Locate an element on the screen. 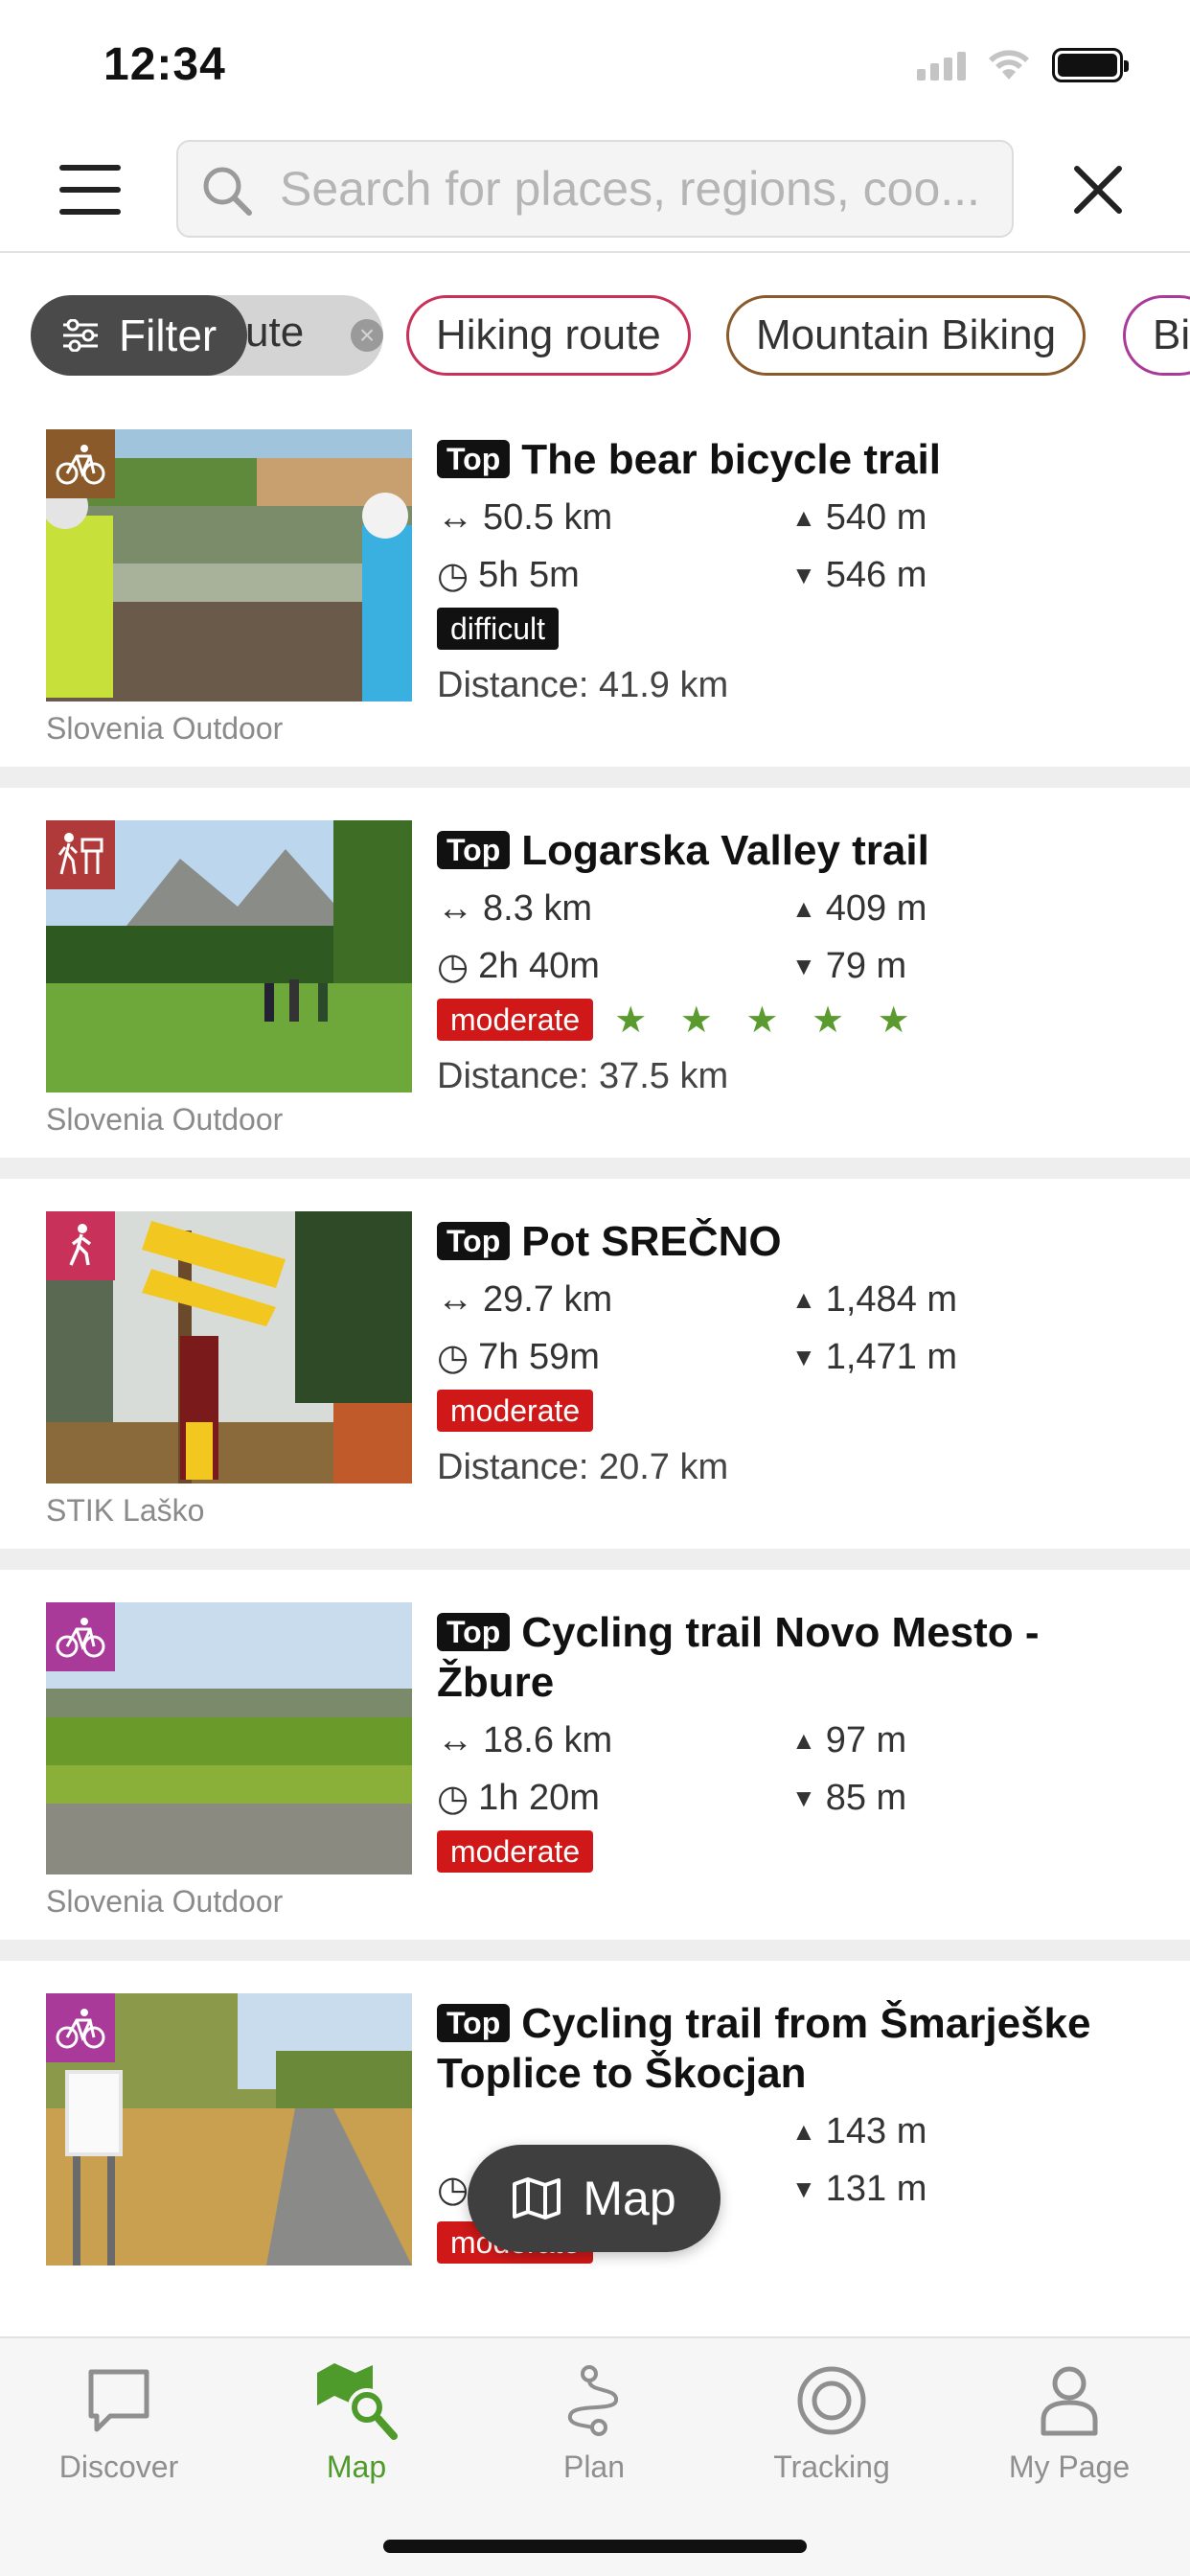 This screenshot has width=1190, height=2576. route-title-text: Pot SREČNO is located at coordinates (652, 1241).